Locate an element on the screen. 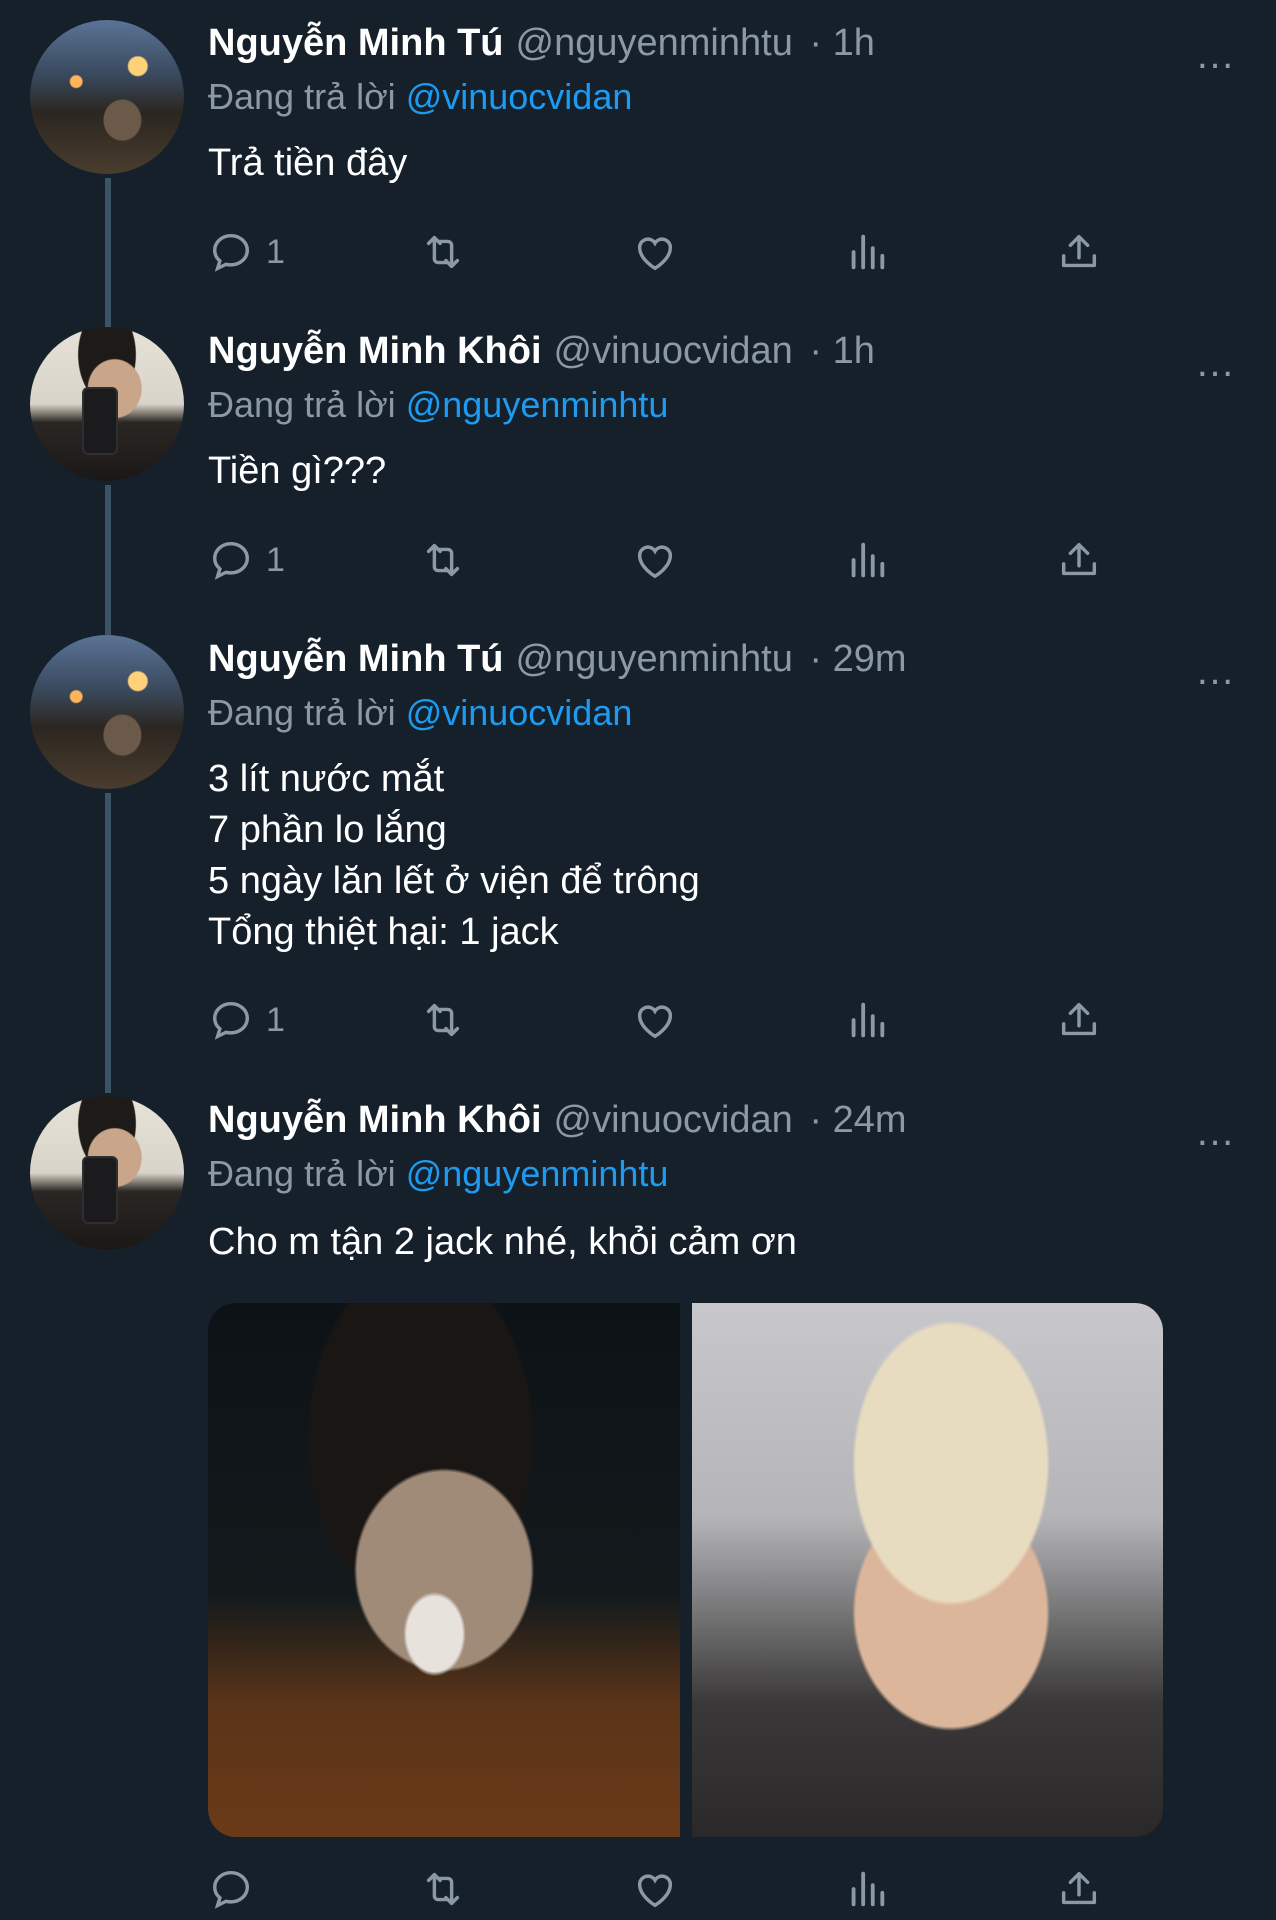 The height and width of the screenshot is (1920, 1276). tweet-header: Nguyễn Minh Khôi @vinuocvidan · 24m is located at coordinates (557, 1120).